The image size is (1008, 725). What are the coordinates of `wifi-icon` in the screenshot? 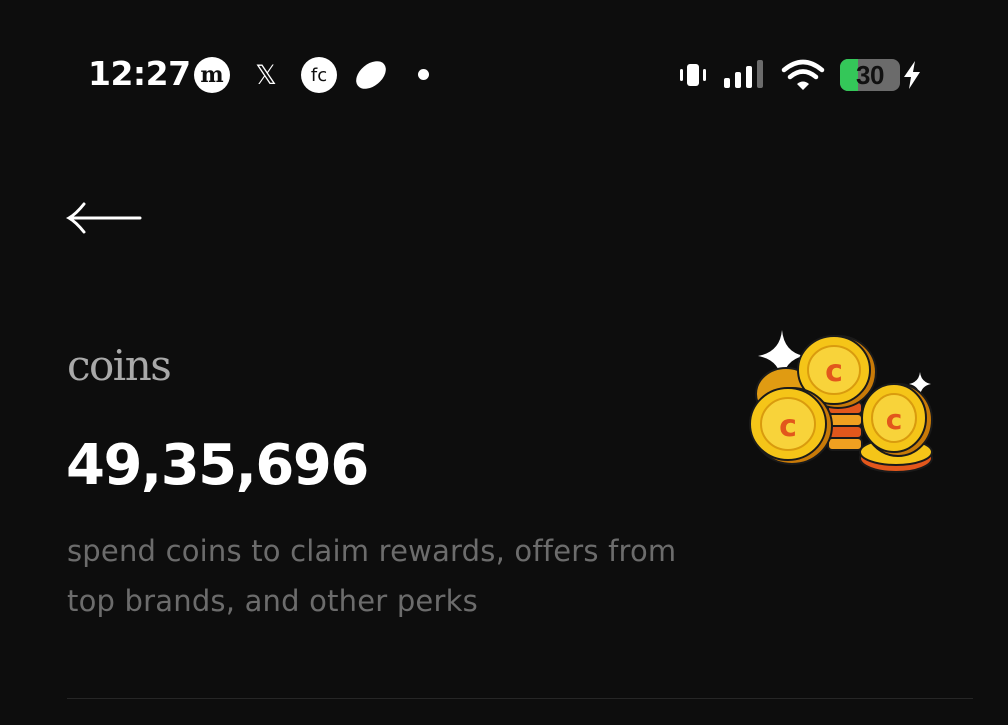 It's located at (803, 75).